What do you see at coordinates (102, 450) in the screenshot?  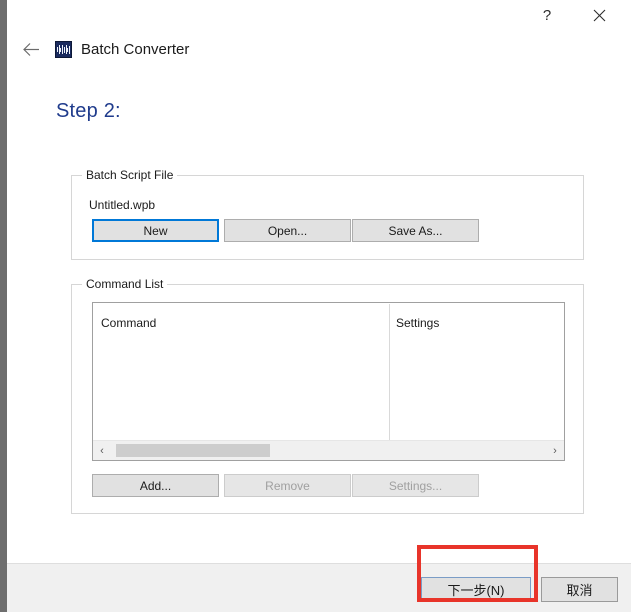 I see `scroll-left-icon: ‹` at bounding box center [102, 450].